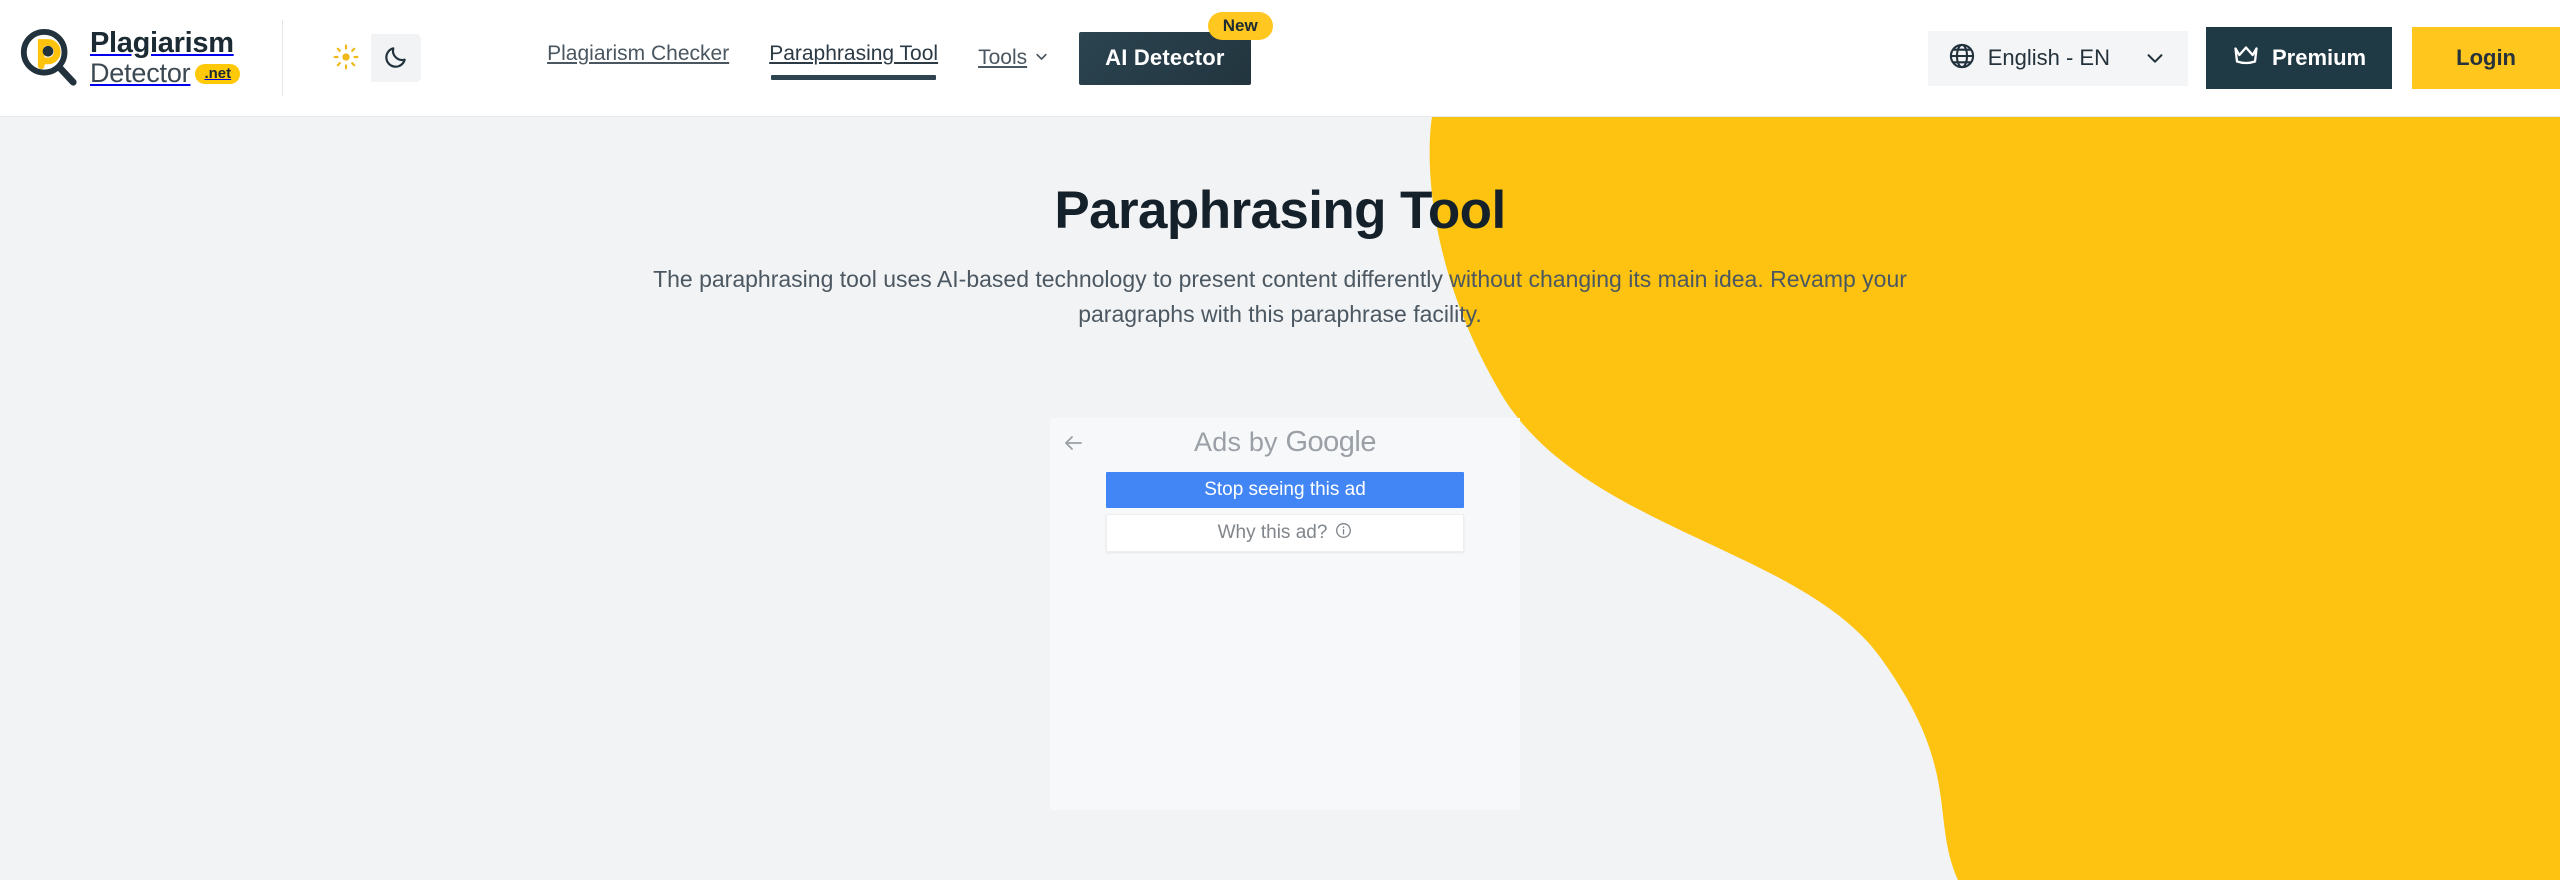 This screenshot has height=880, width=2560. I want to click on page-title: Paraphrasing Tool, so click(1280, 210).